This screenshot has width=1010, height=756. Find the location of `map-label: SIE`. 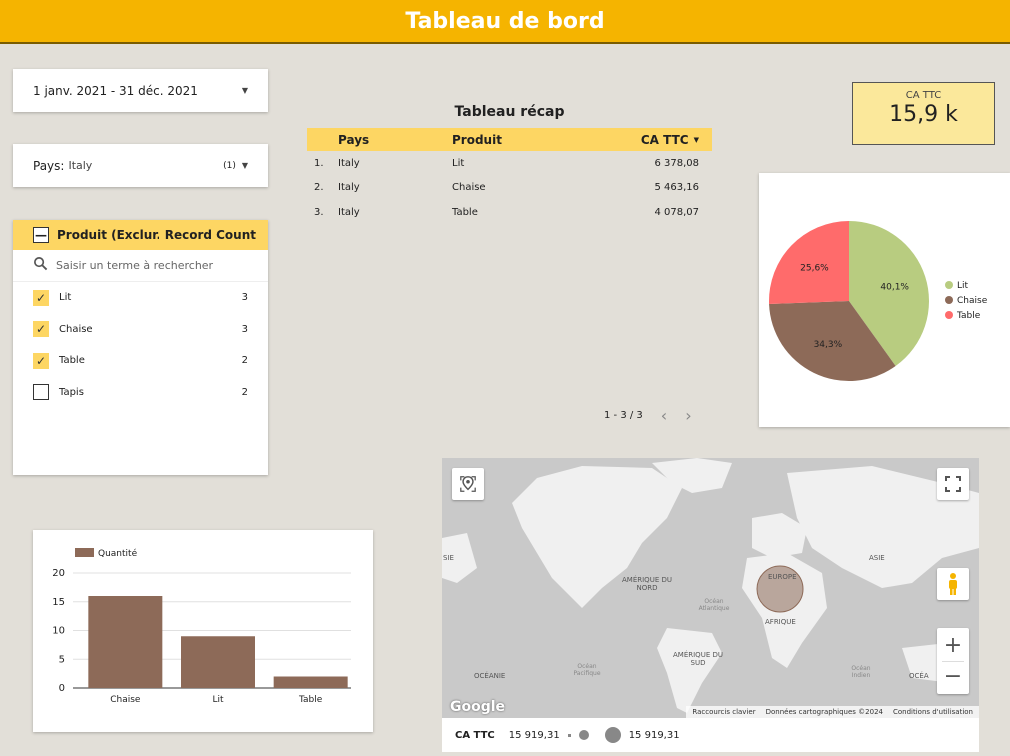

map-label: SIE is located at coordinates (448, 558).